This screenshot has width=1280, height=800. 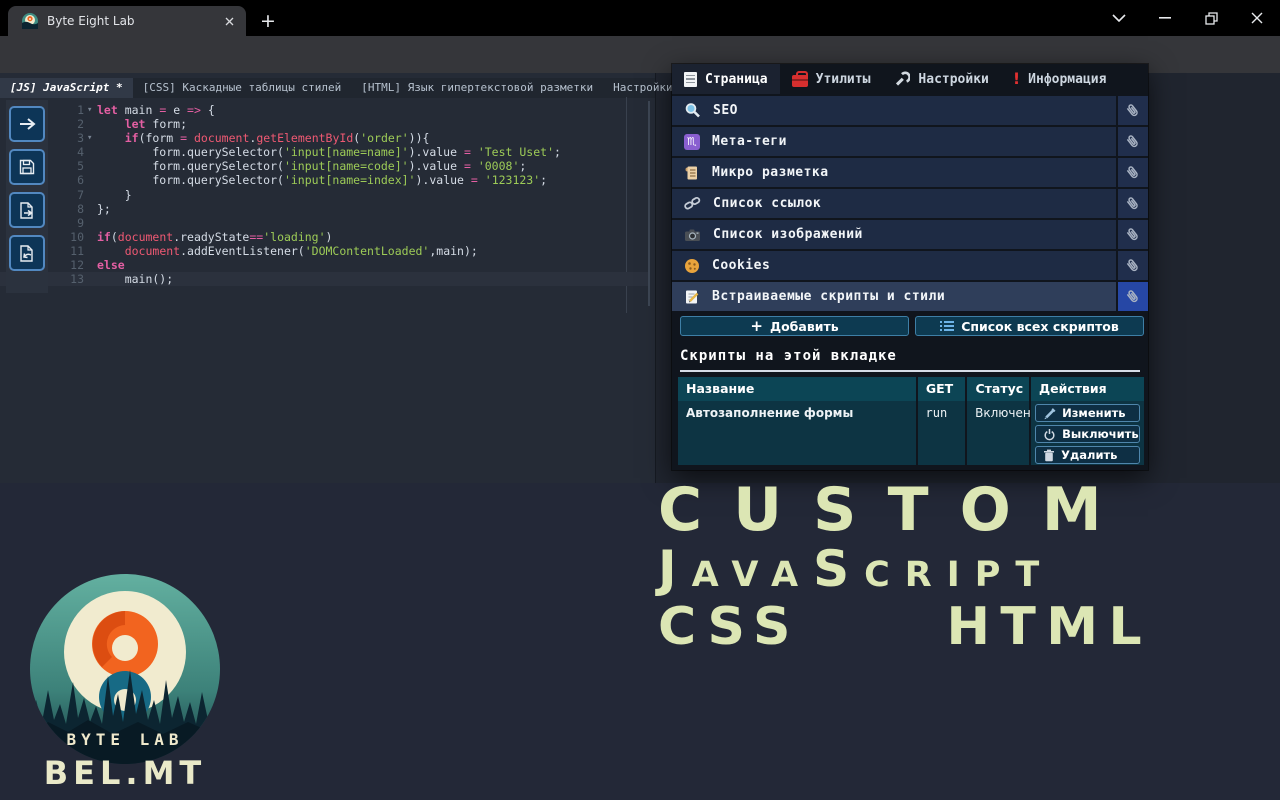 I want to click on close-icon, so click(x=1257, y=18).